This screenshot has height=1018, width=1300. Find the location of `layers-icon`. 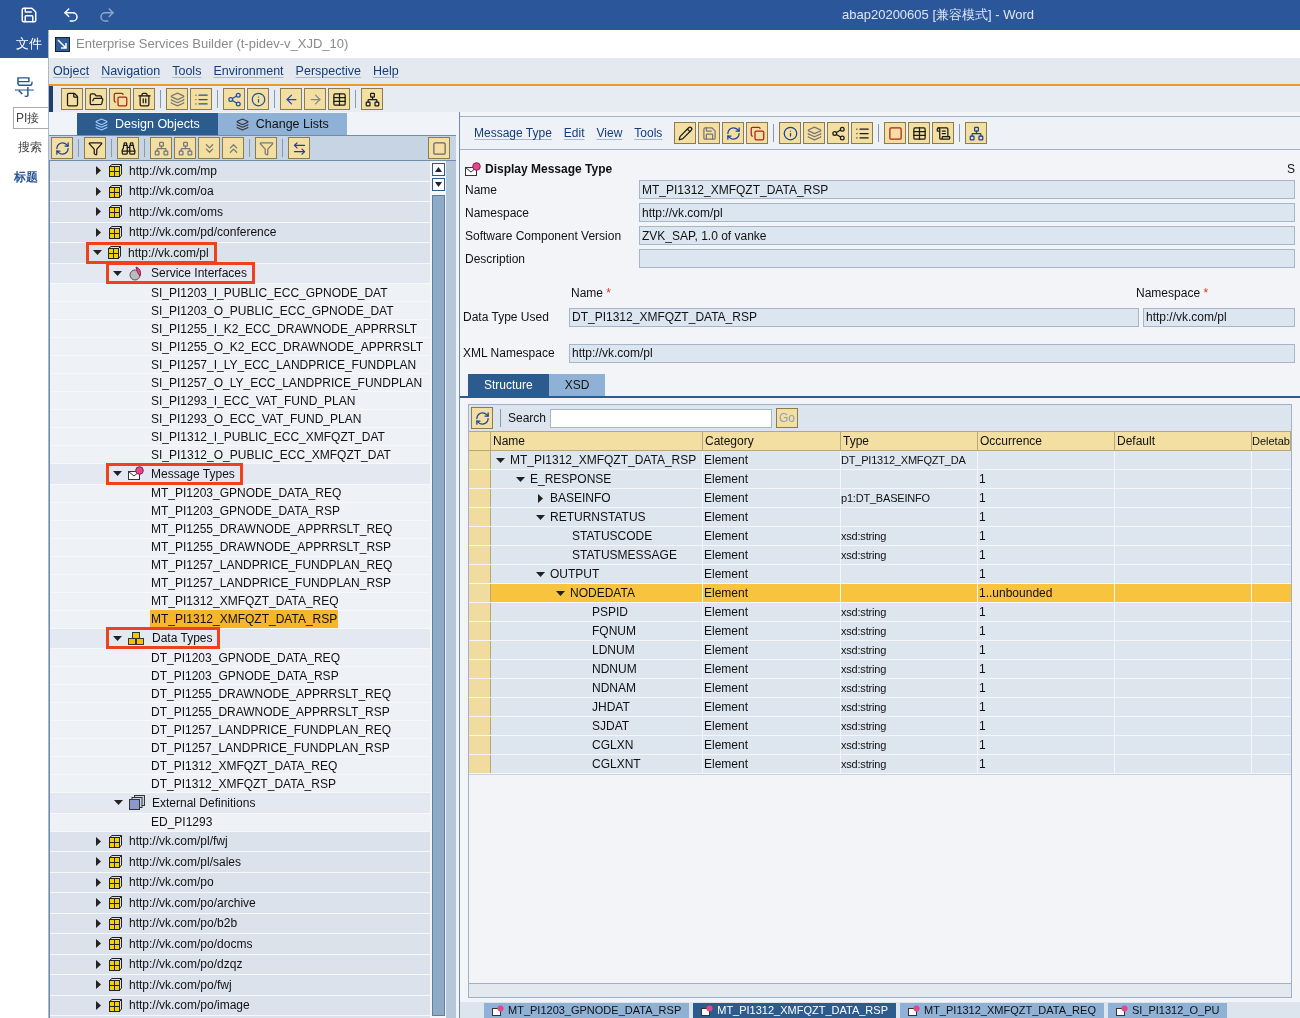

layers-icon is located at coordinates (177, 99).